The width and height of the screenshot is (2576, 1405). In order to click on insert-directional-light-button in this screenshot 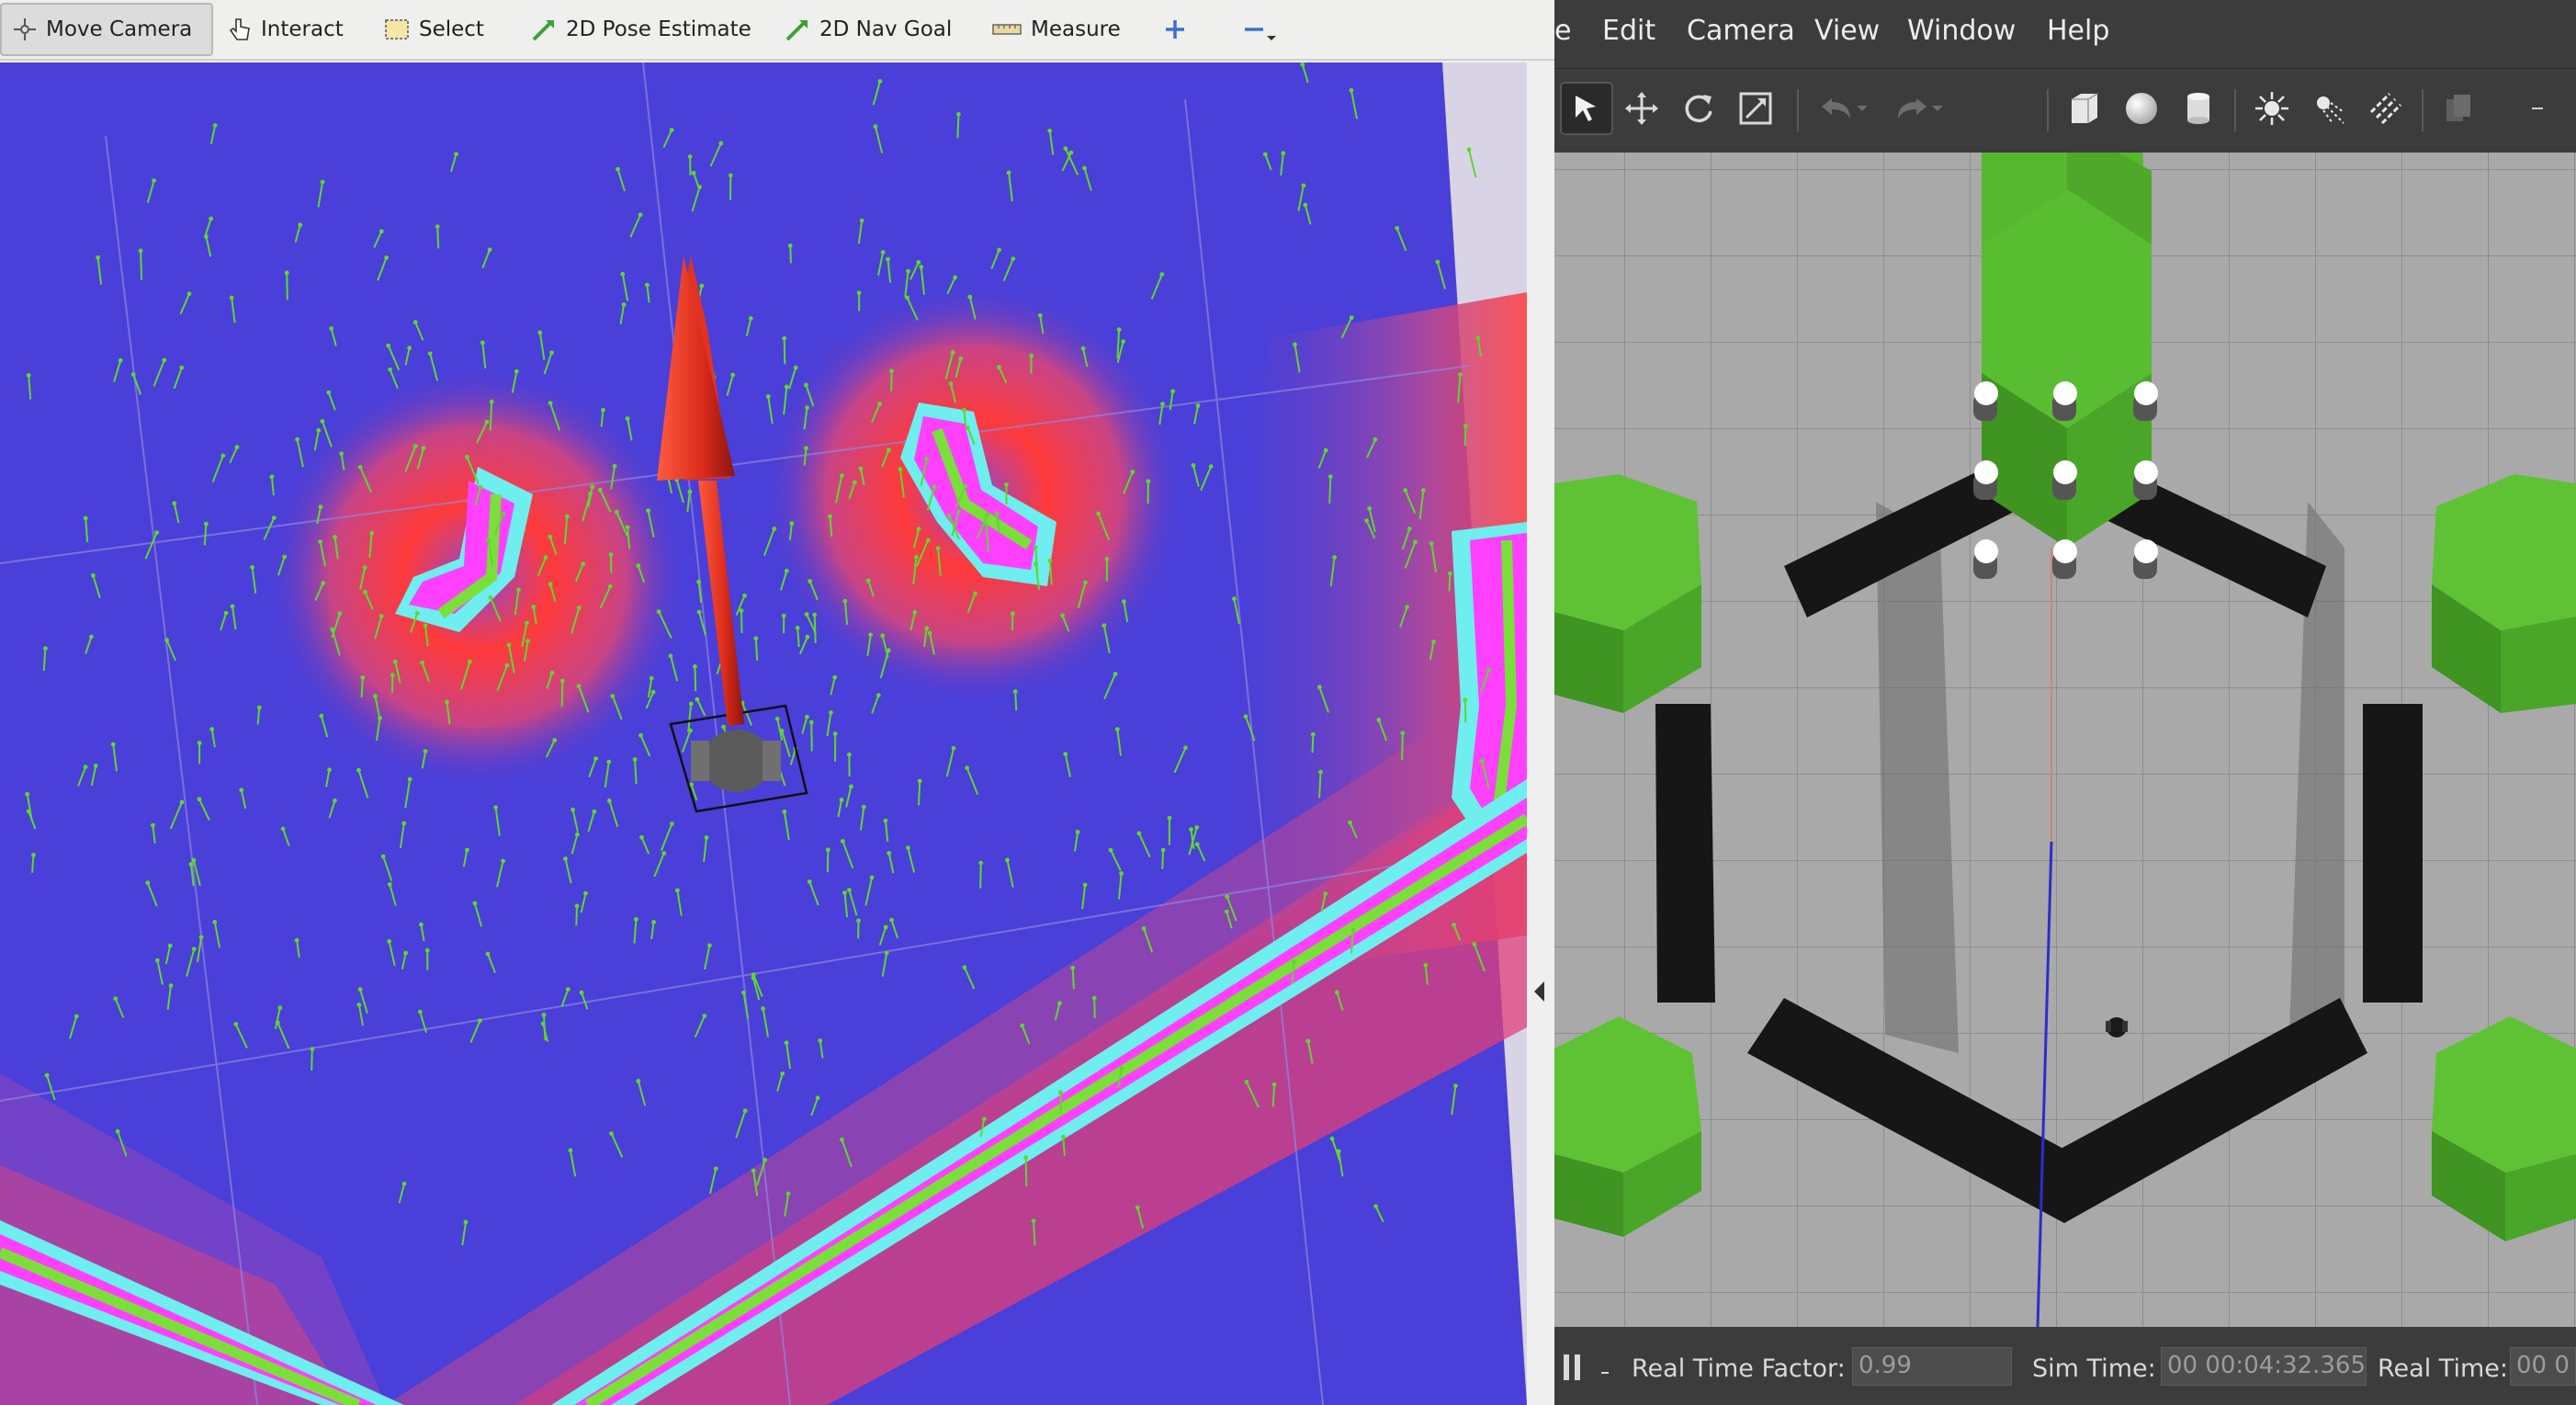, I will do `click(2385, 108)`.